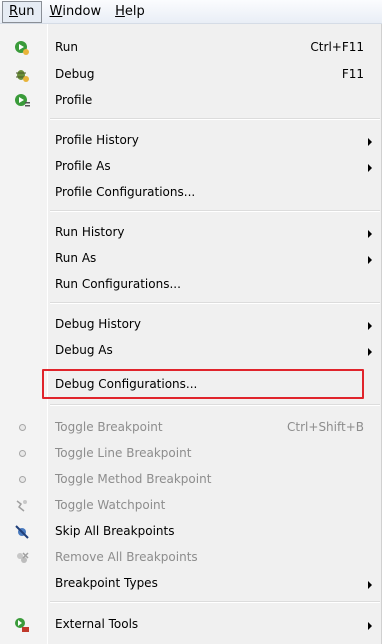 The image size is (382, 644). I want to click on menu-item-profile-history: Profile History, so click(191, 141).